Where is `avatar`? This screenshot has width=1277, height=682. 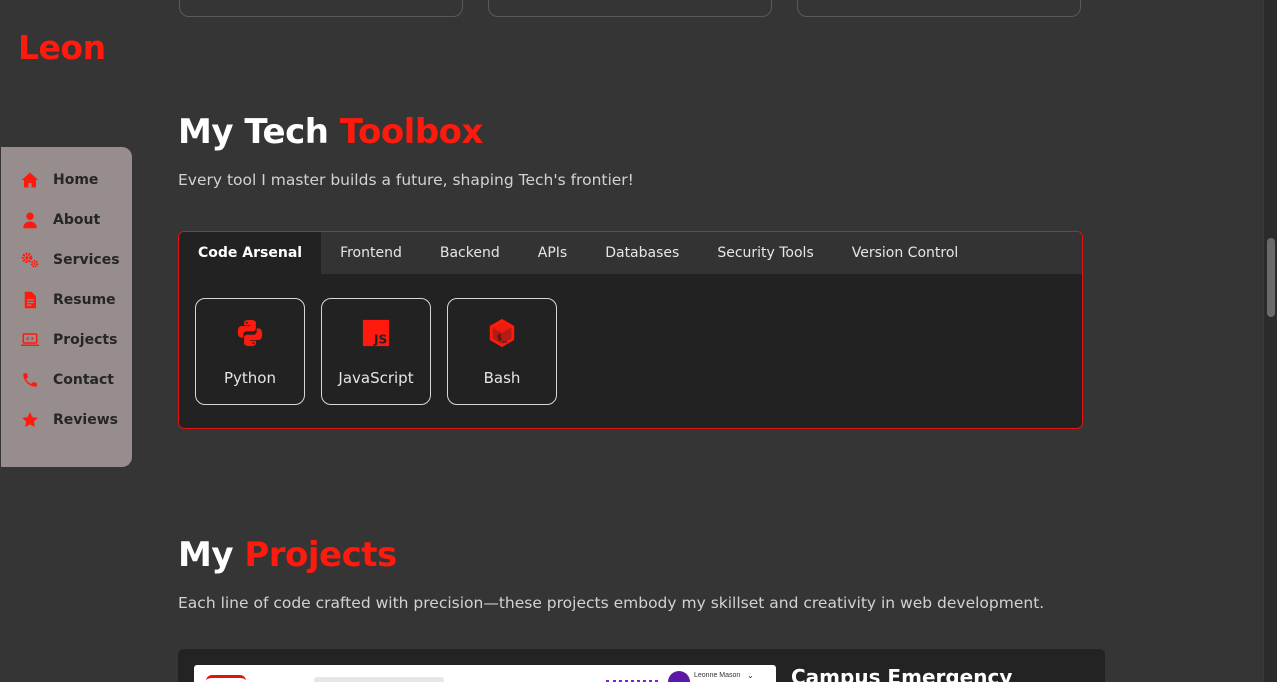 avatar is located at coordinates (679, 676).